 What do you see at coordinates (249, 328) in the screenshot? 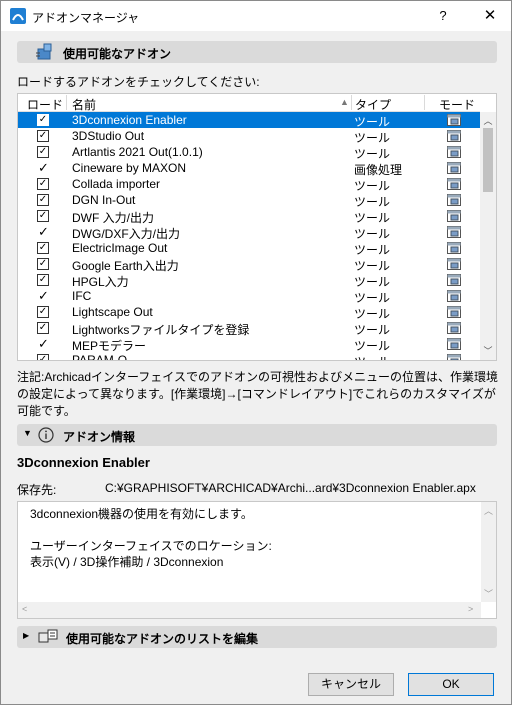
I see `table-row: ✓ Lightworksファイルタイプを登録 ツール` at bounding box center [249, 328].